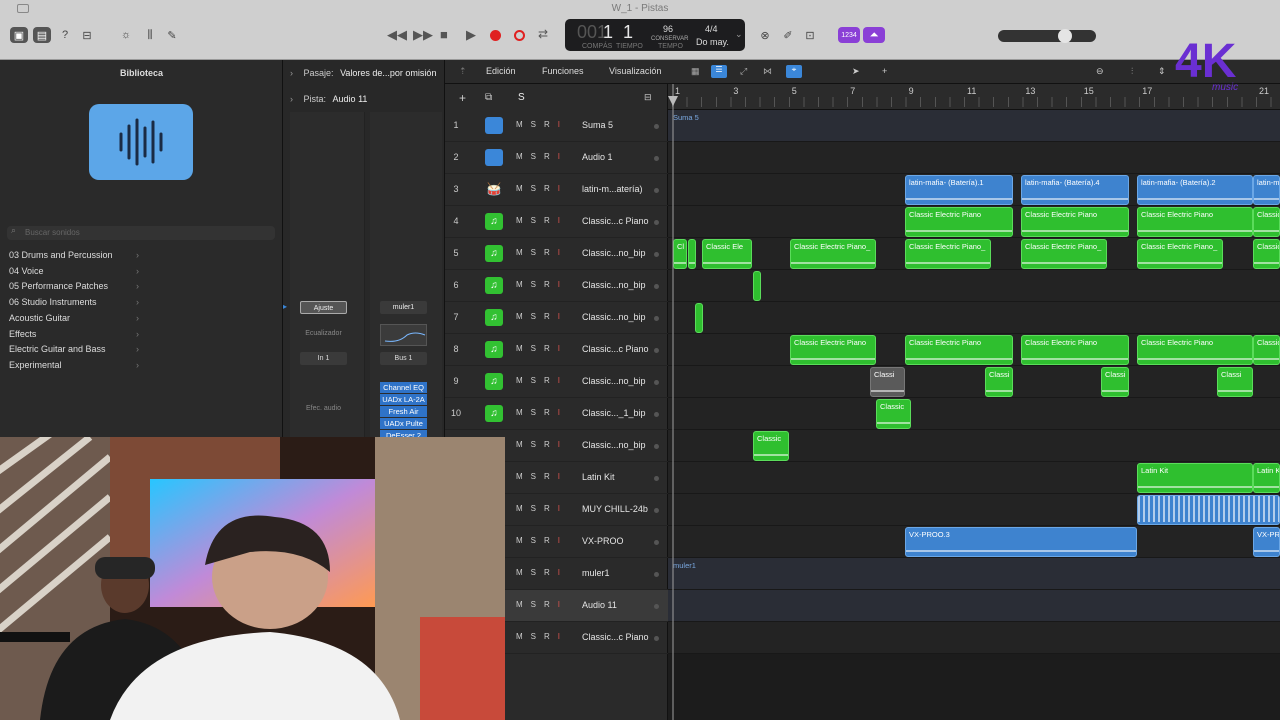 The image size is (1280, 720). I want to click on toolbar-icon: ⊟, so click(87, 35).